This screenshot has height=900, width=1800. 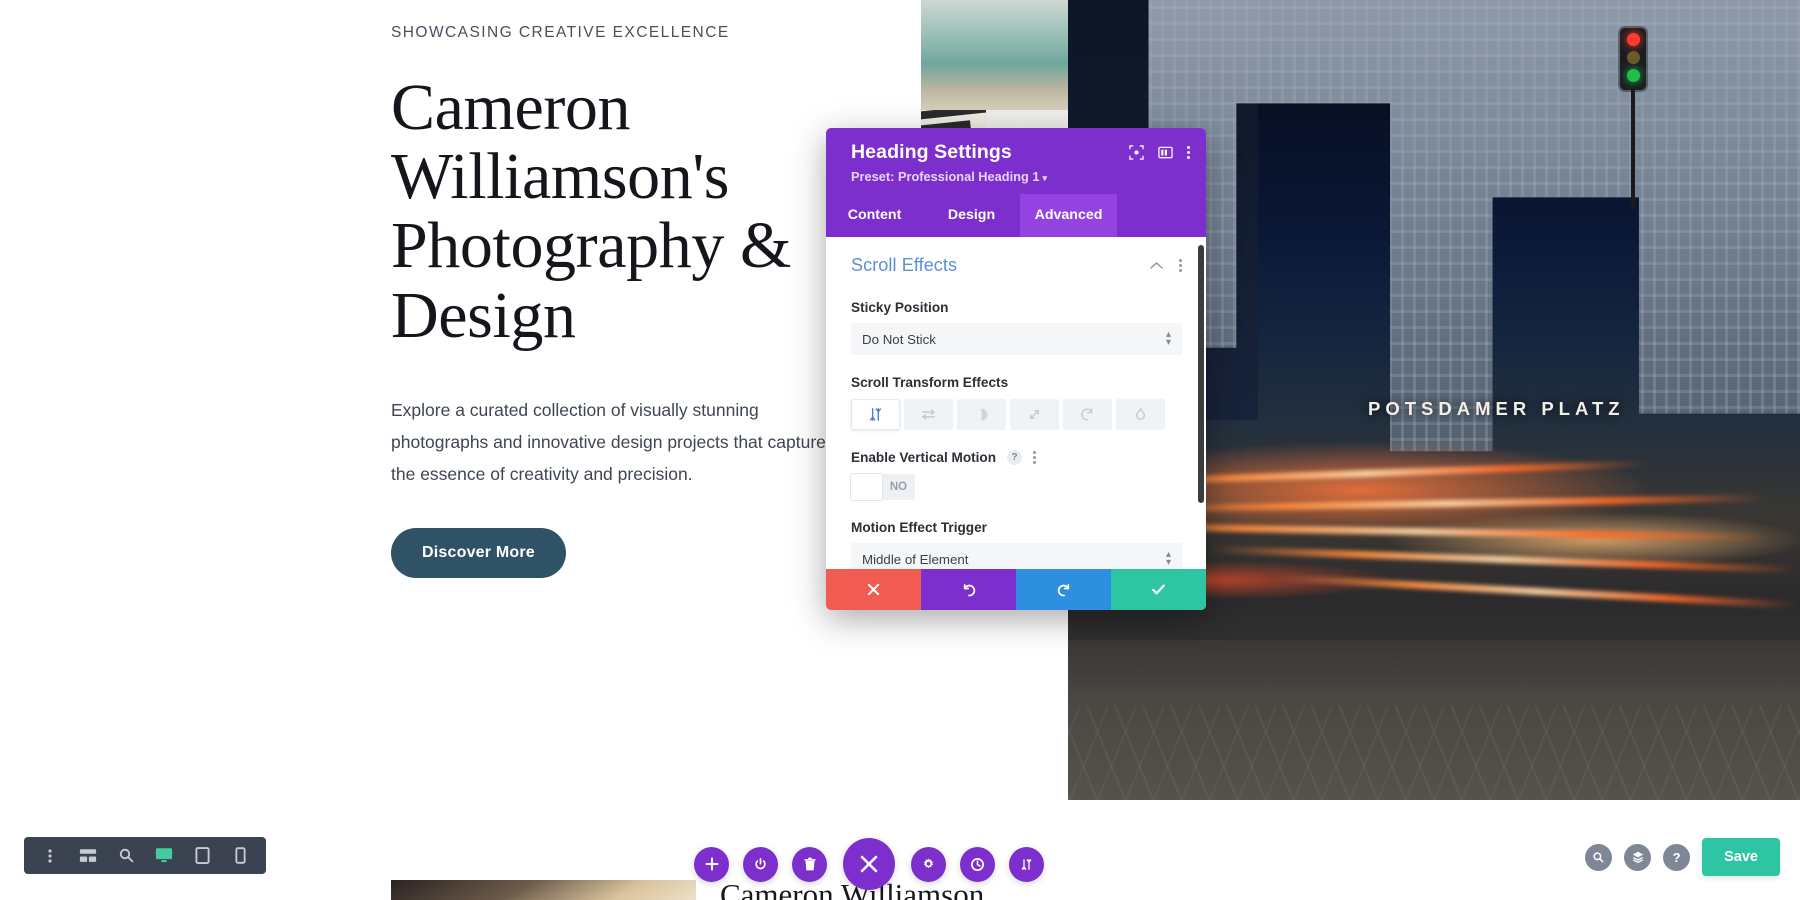 I want to click on field-kebab-menu-icon, so click(x=1035, y=457).